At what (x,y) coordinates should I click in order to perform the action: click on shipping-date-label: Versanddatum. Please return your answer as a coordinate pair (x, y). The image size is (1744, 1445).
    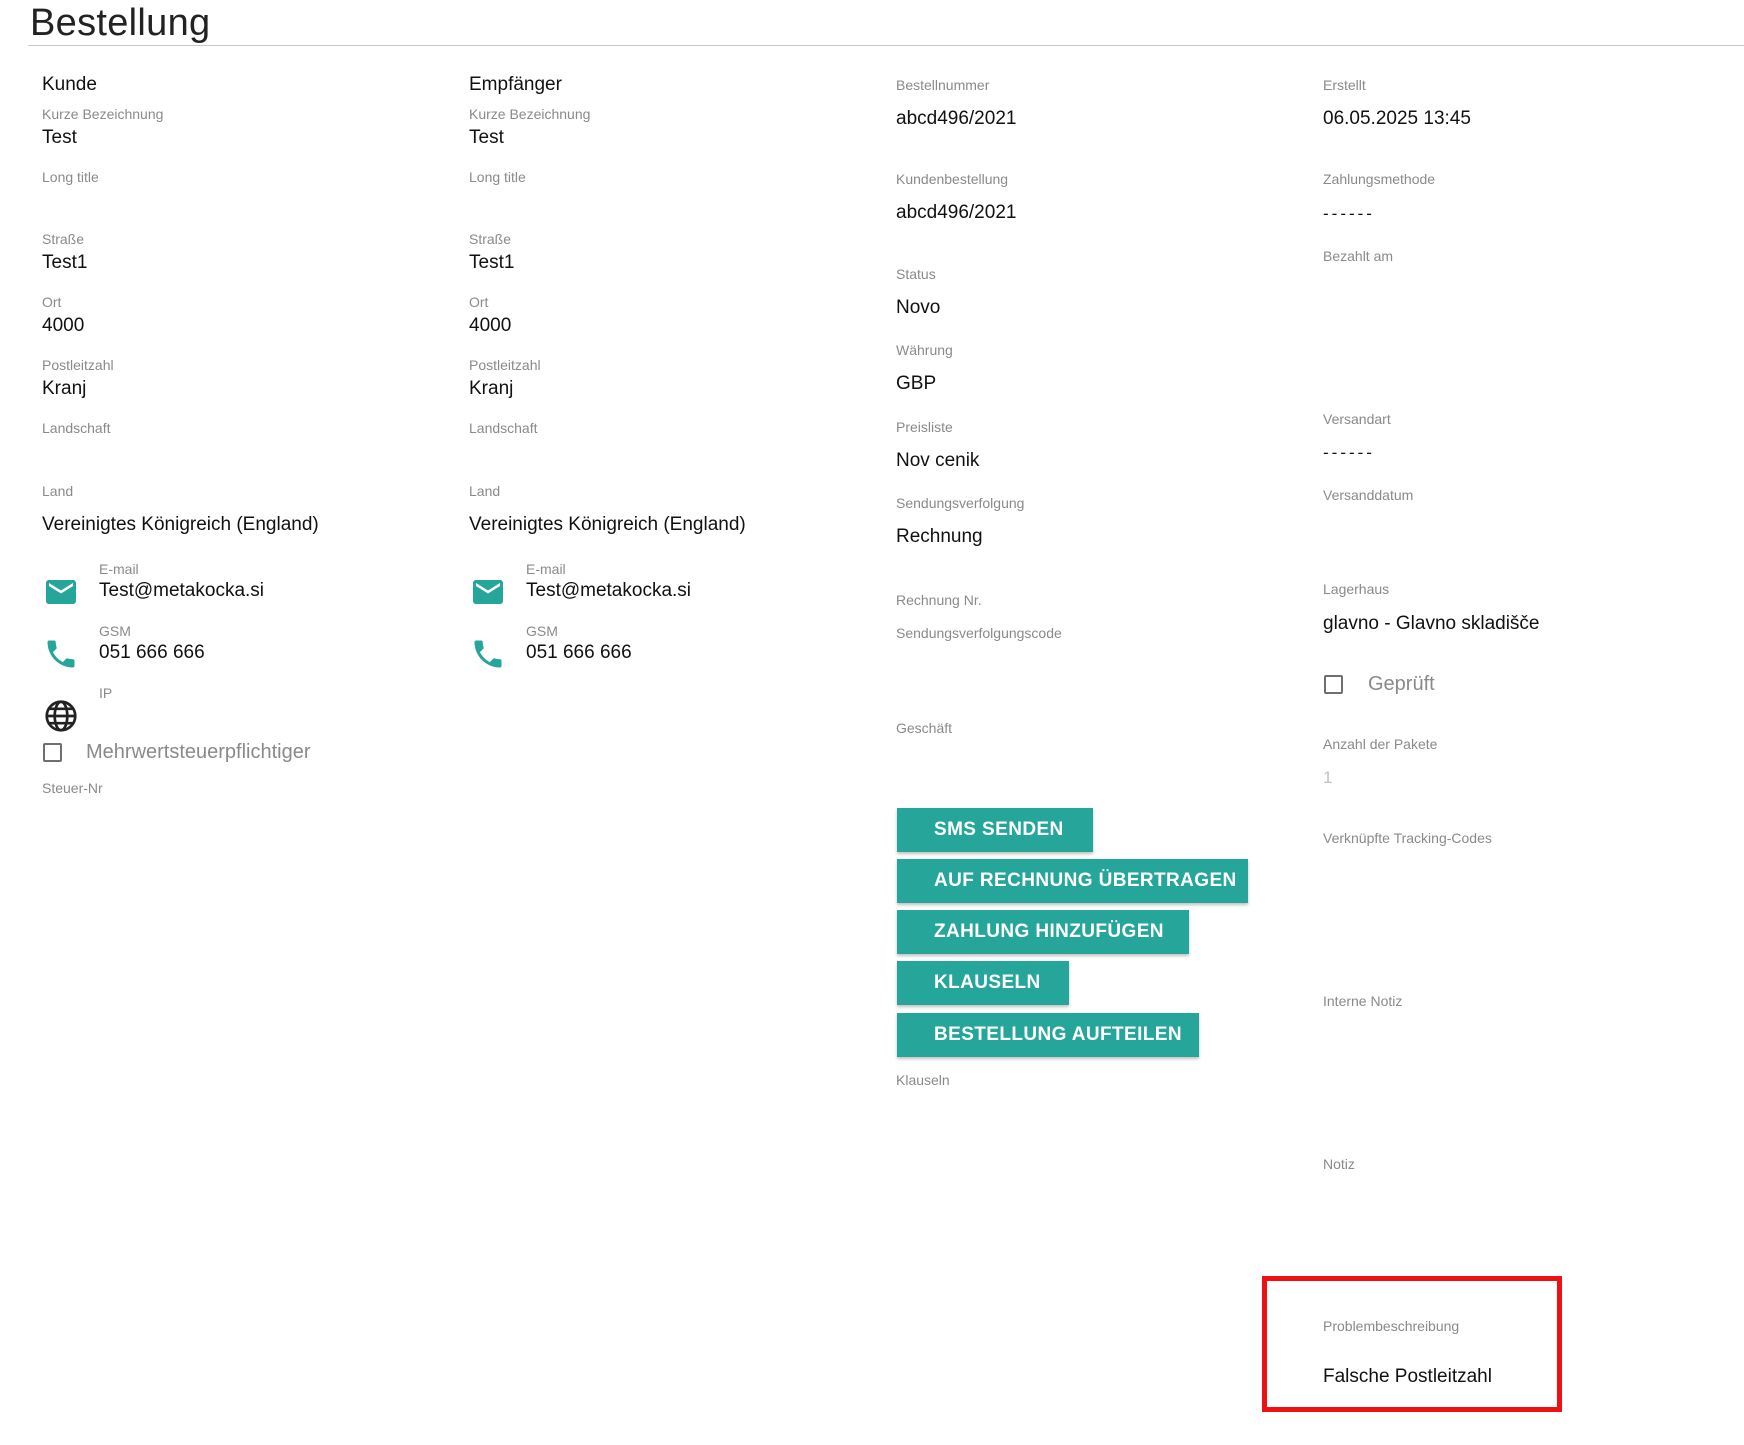
    Looking at the image, I should click on (1368, 495).